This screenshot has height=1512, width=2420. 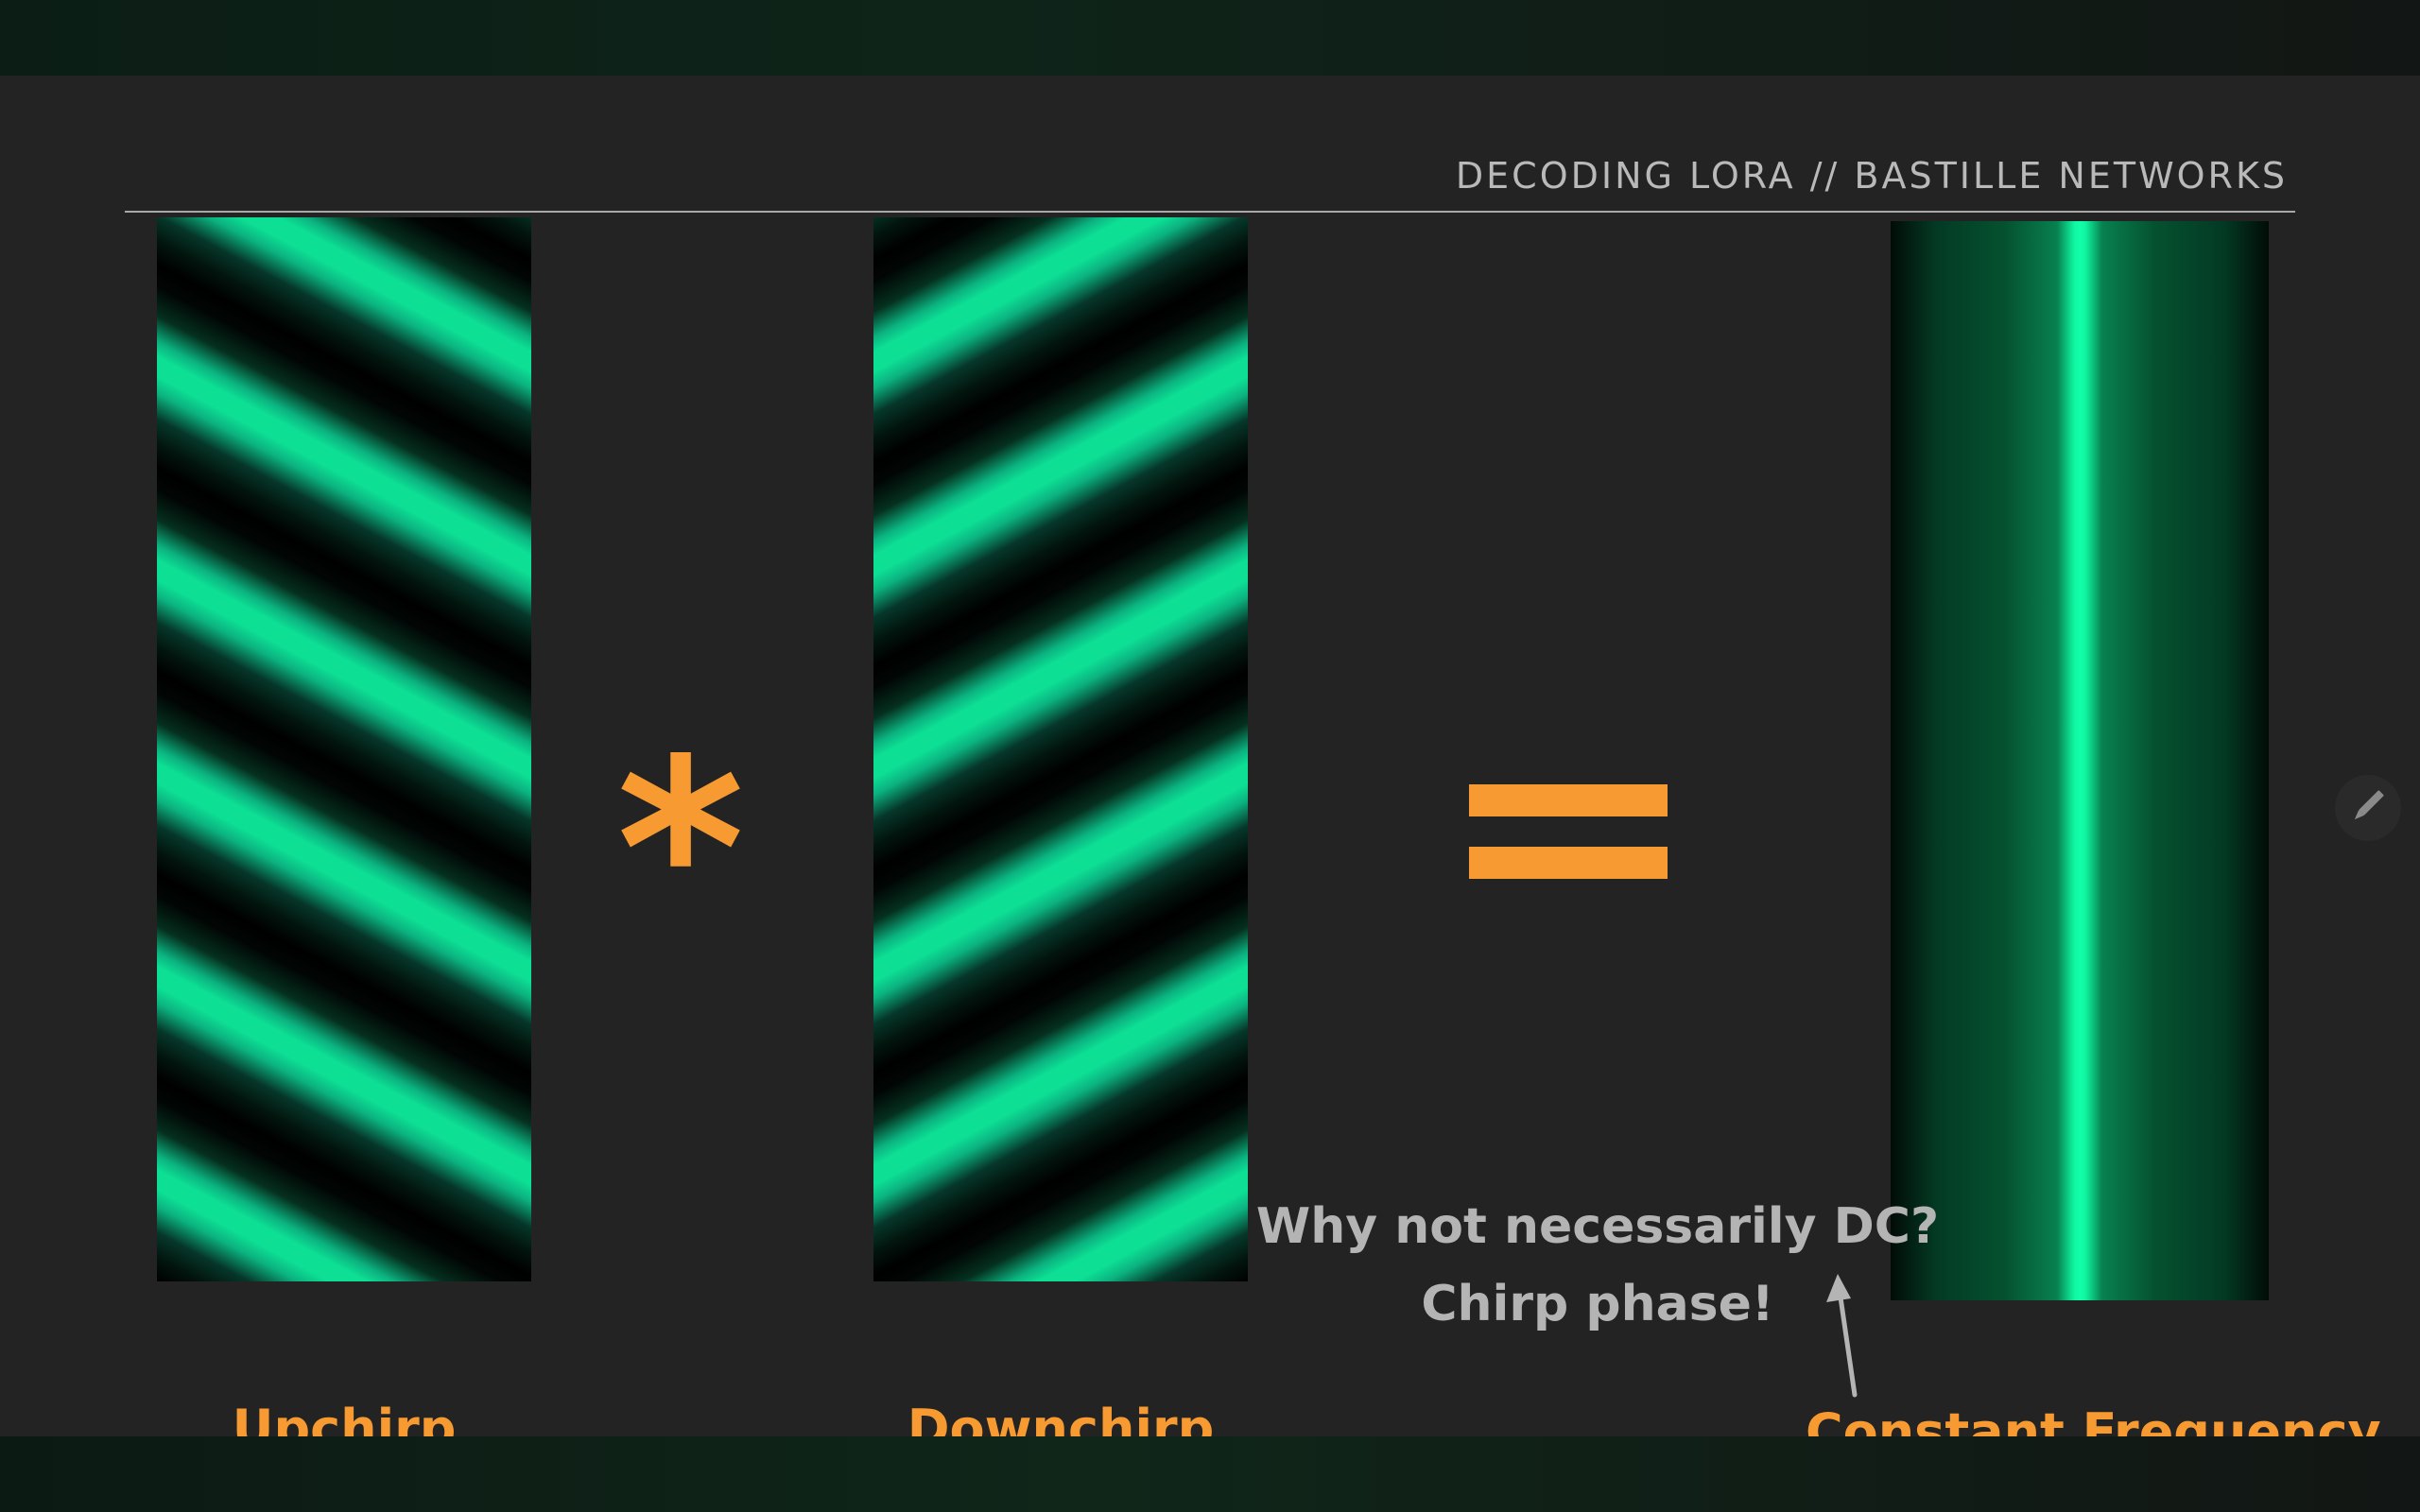 I want to click on edit-button, so click(x=2368, y=808).